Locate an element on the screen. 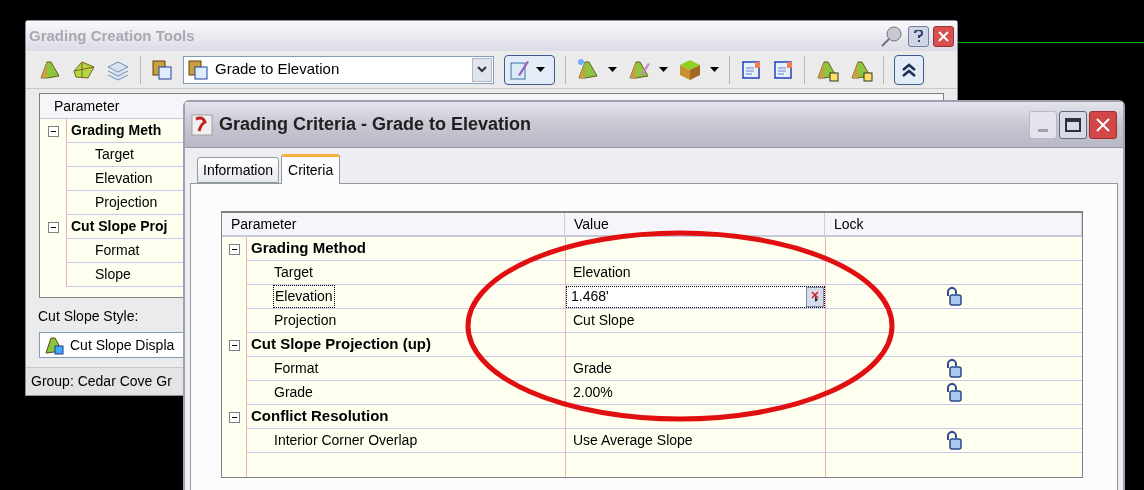 The width and height of the screenshot is (1144, 490). app-icon is located at coordinates (202, 124).